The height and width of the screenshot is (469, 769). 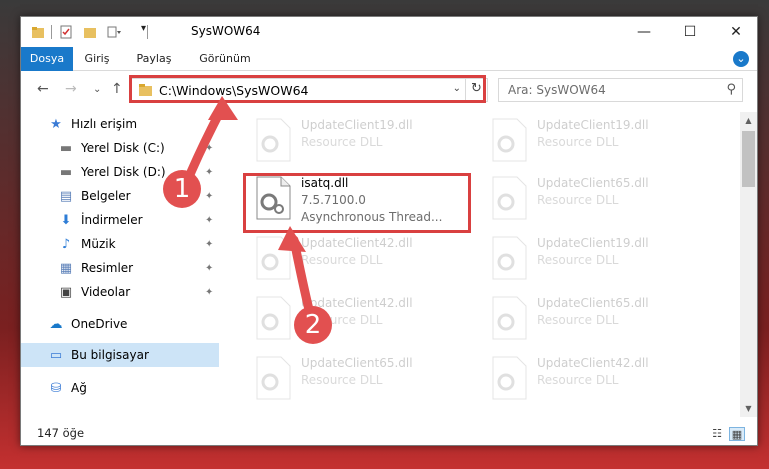 I want to click on sidebar-item-disk-c: ▬ Yerel Disk (C:) ✦, so click(x=120, y=148).